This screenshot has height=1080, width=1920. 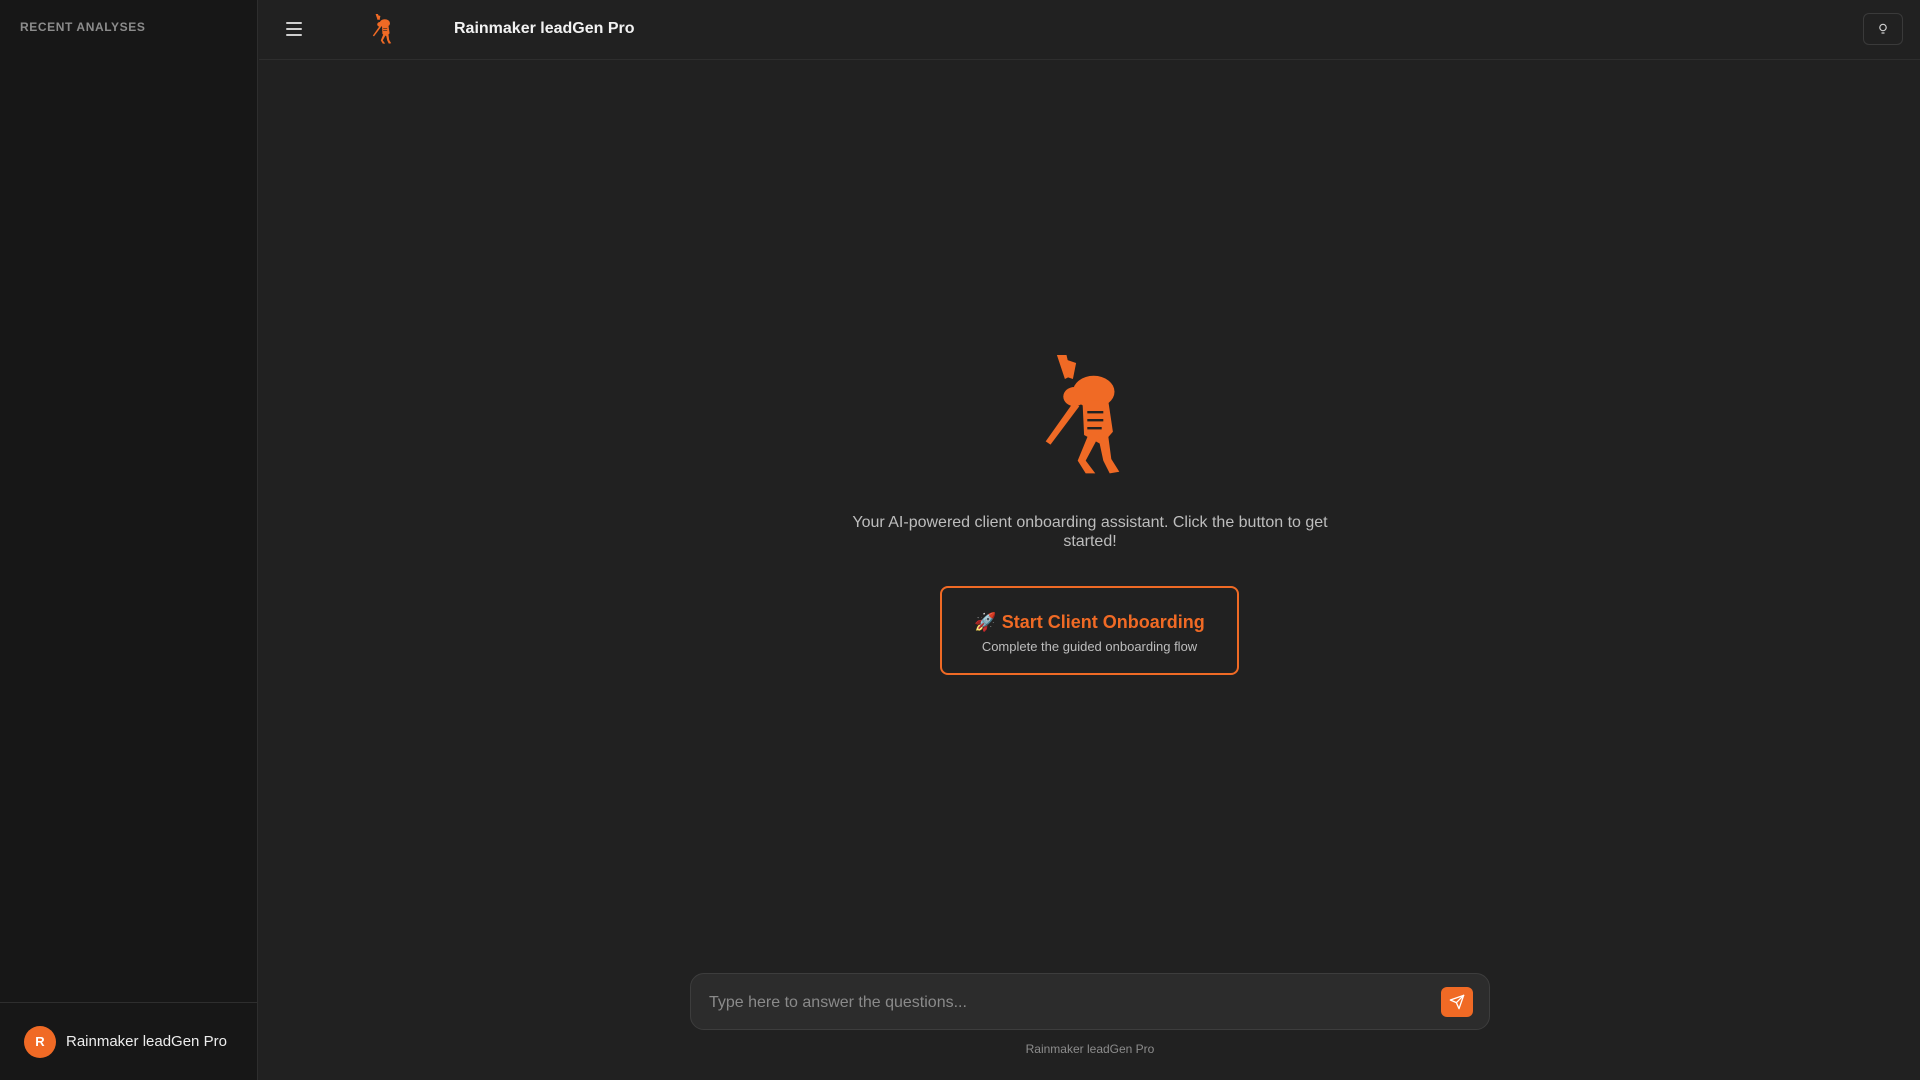 What do you see at coordinates (1089, 646) in the screenshot?
I see `start-button-subtitle: Complete the guided onboarding flow` at bounding box center [1089, 646].